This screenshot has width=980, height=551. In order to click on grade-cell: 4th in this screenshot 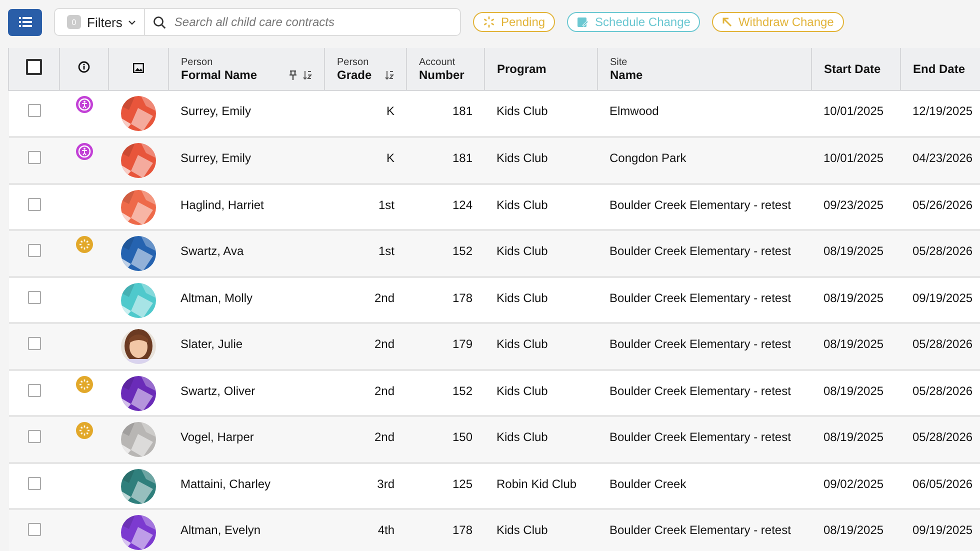, I will do `click(365, 530)`.